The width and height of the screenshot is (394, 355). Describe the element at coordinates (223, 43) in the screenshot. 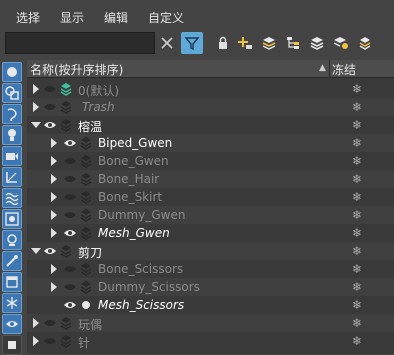

I see `lock-icon` at that location.